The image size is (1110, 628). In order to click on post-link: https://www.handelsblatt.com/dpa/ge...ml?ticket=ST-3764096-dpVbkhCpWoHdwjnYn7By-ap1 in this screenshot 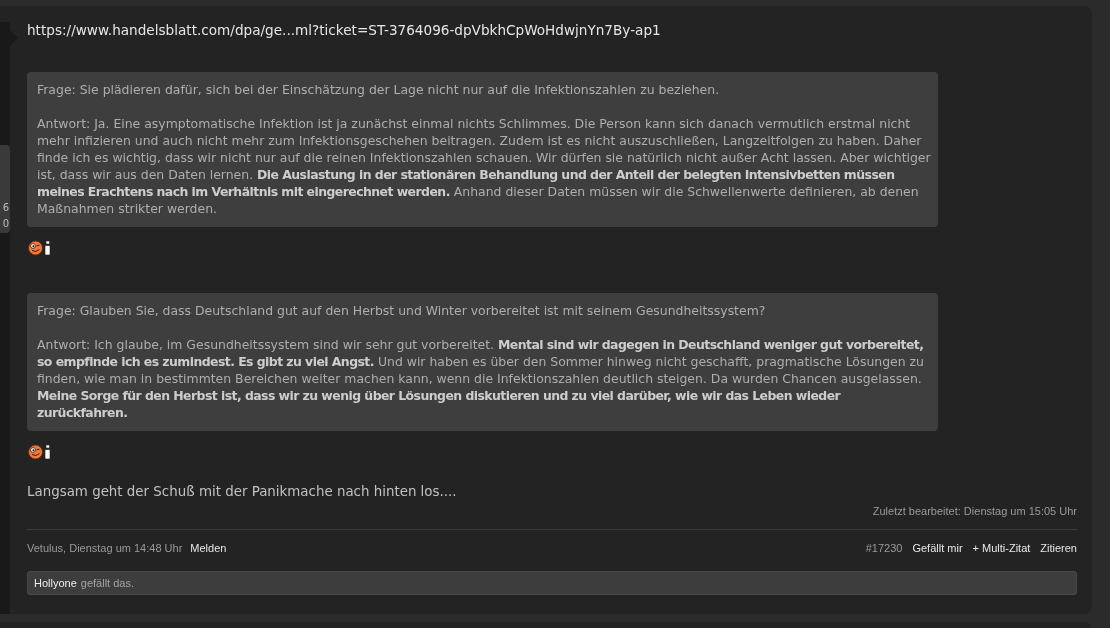, I will do `click(552, 30)`.